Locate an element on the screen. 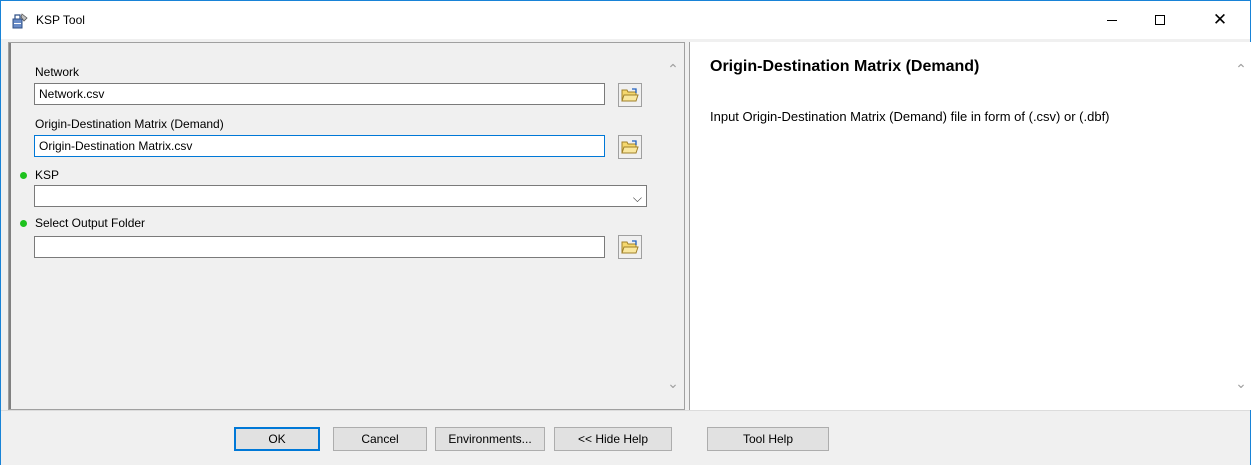 This screenshot has height=465, width=1251. window-title: KSP Tool is located at coordinates (60, 20).